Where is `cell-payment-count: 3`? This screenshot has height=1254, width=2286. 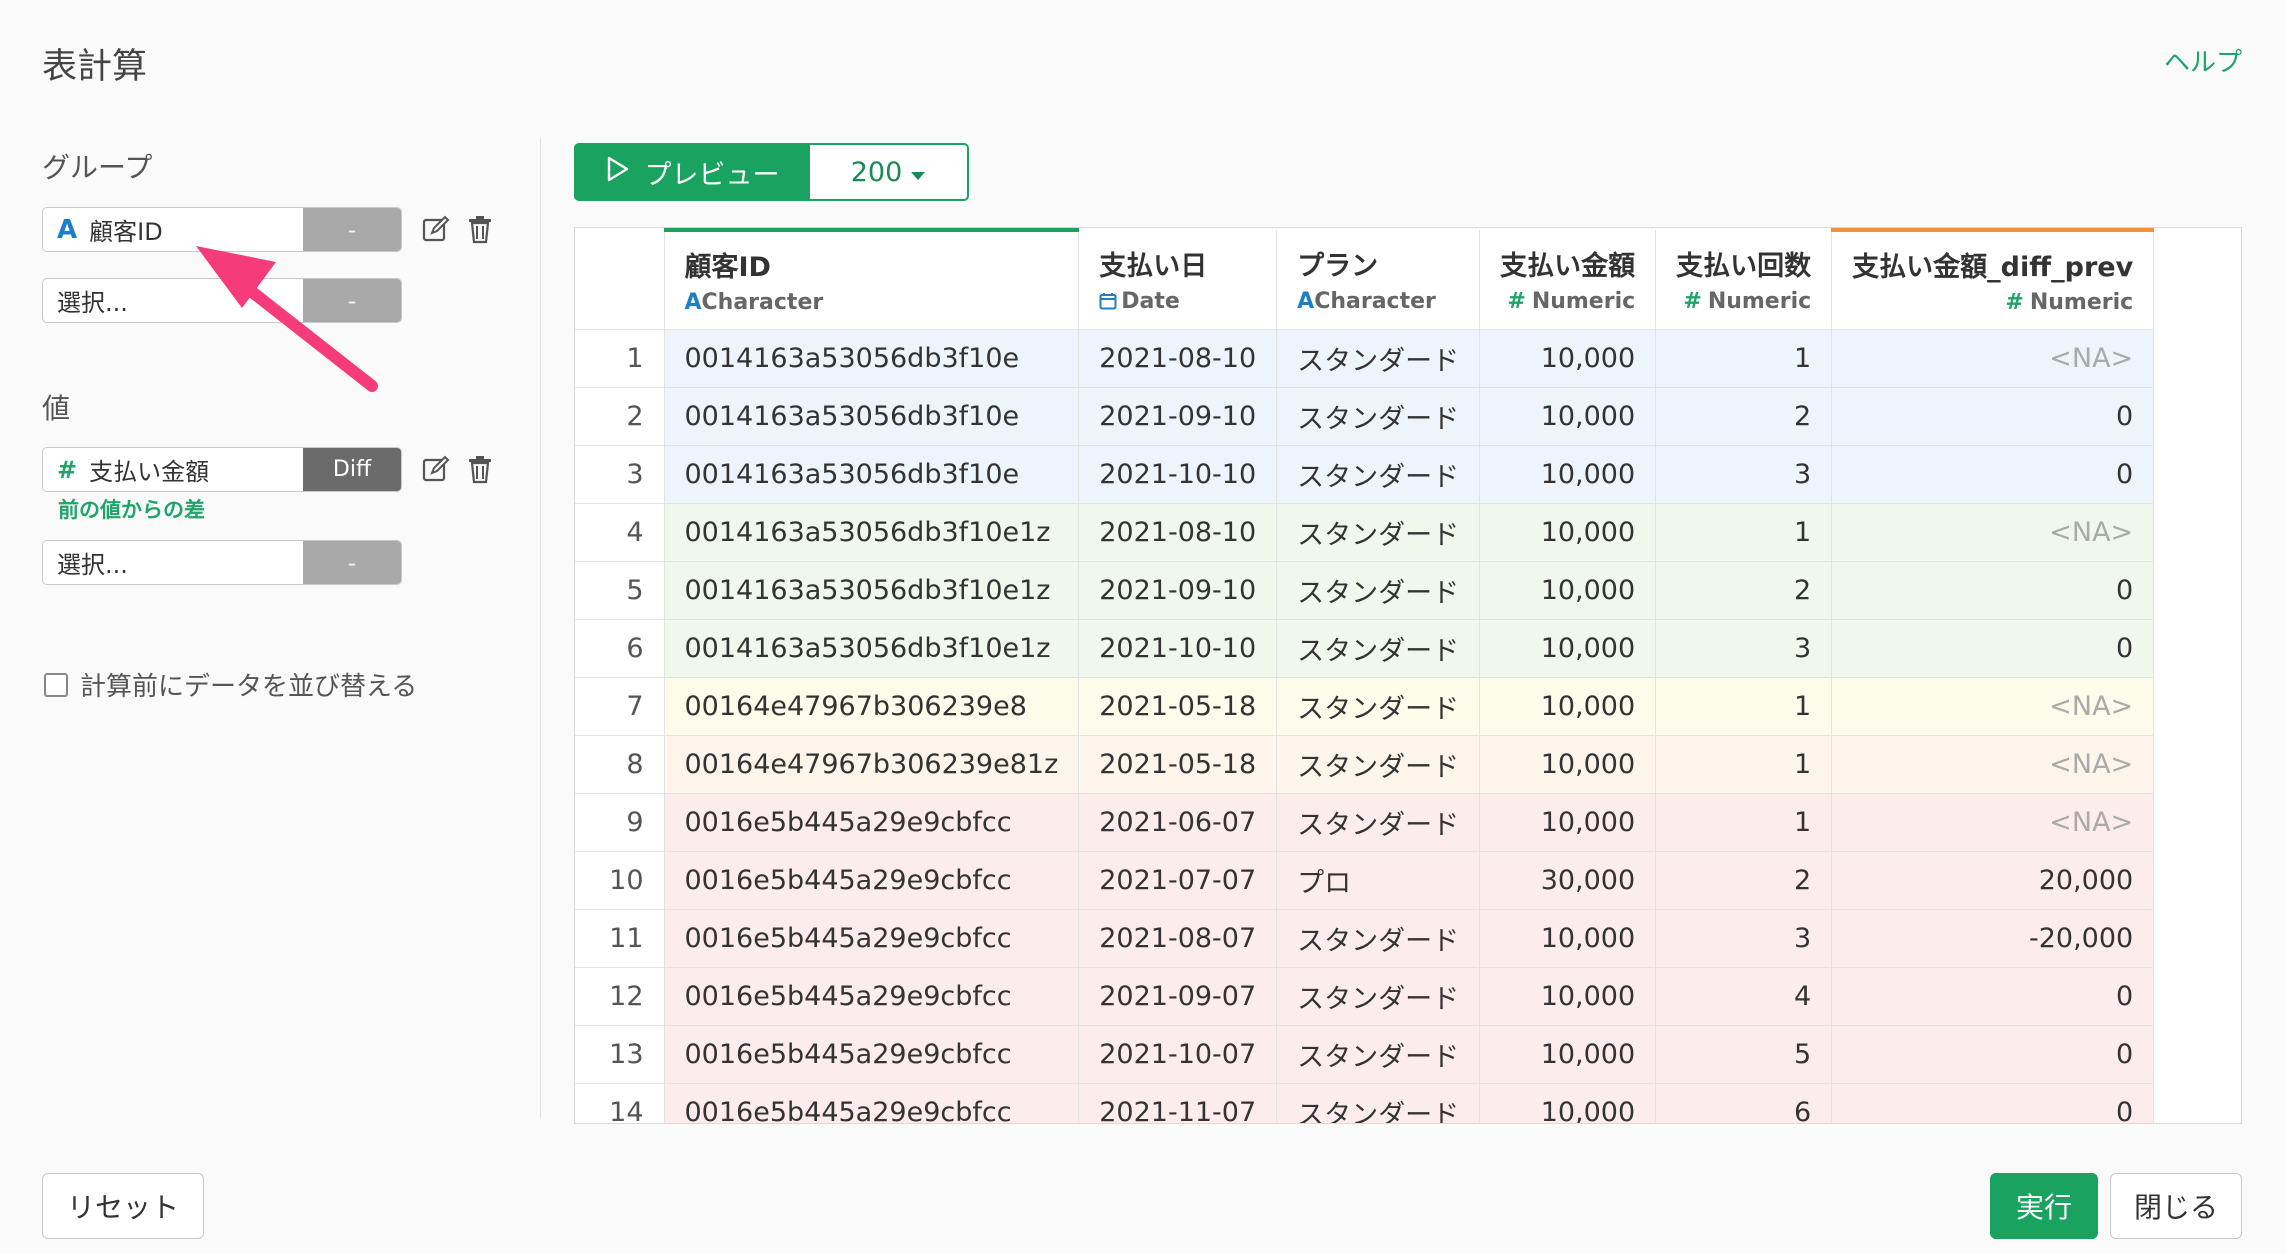 cell-payment-count: 3 is located at coordinates (1744, 938).